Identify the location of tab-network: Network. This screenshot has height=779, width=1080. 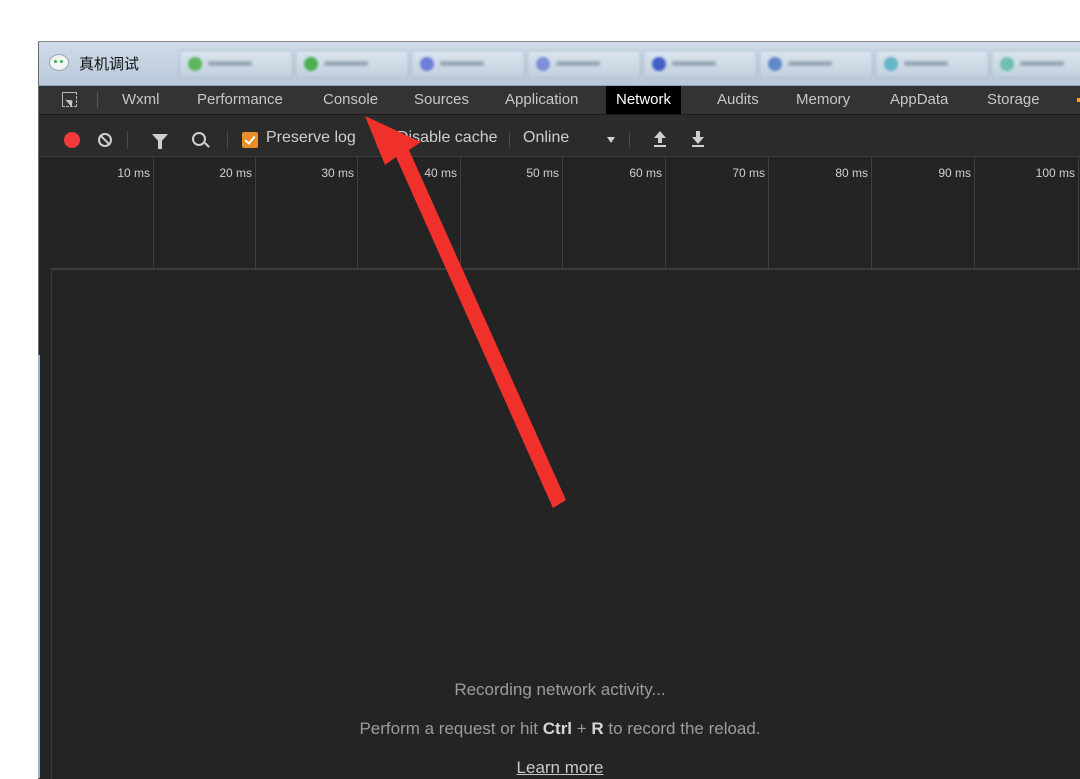
(644, 100).